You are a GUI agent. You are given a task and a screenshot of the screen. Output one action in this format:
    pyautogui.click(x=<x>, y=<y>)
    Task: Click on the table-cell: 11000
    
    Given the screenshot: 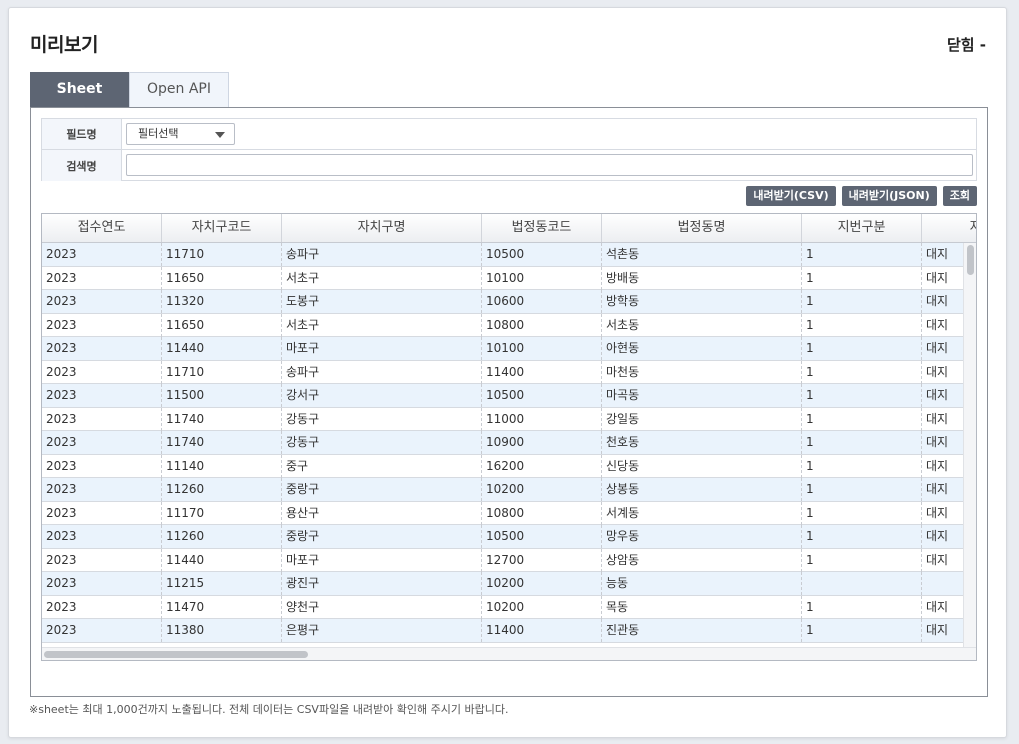 What is the action you would take?
    pyautogui.click(x=542, y=419)
    